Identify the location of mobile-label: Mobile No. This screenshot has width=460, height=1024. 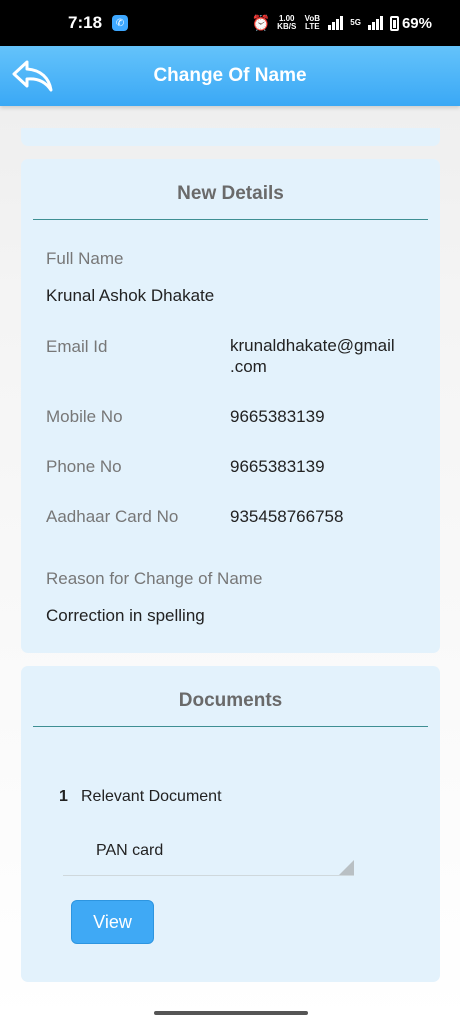
(84, 416).